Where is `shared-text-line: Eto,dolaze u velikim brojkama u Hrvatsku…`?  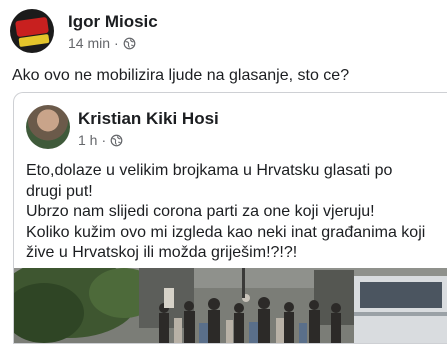
shared-text-line: Eto,dolaze u velikim brojkama u Hrvatsku… is located at coordinates (209, 170).